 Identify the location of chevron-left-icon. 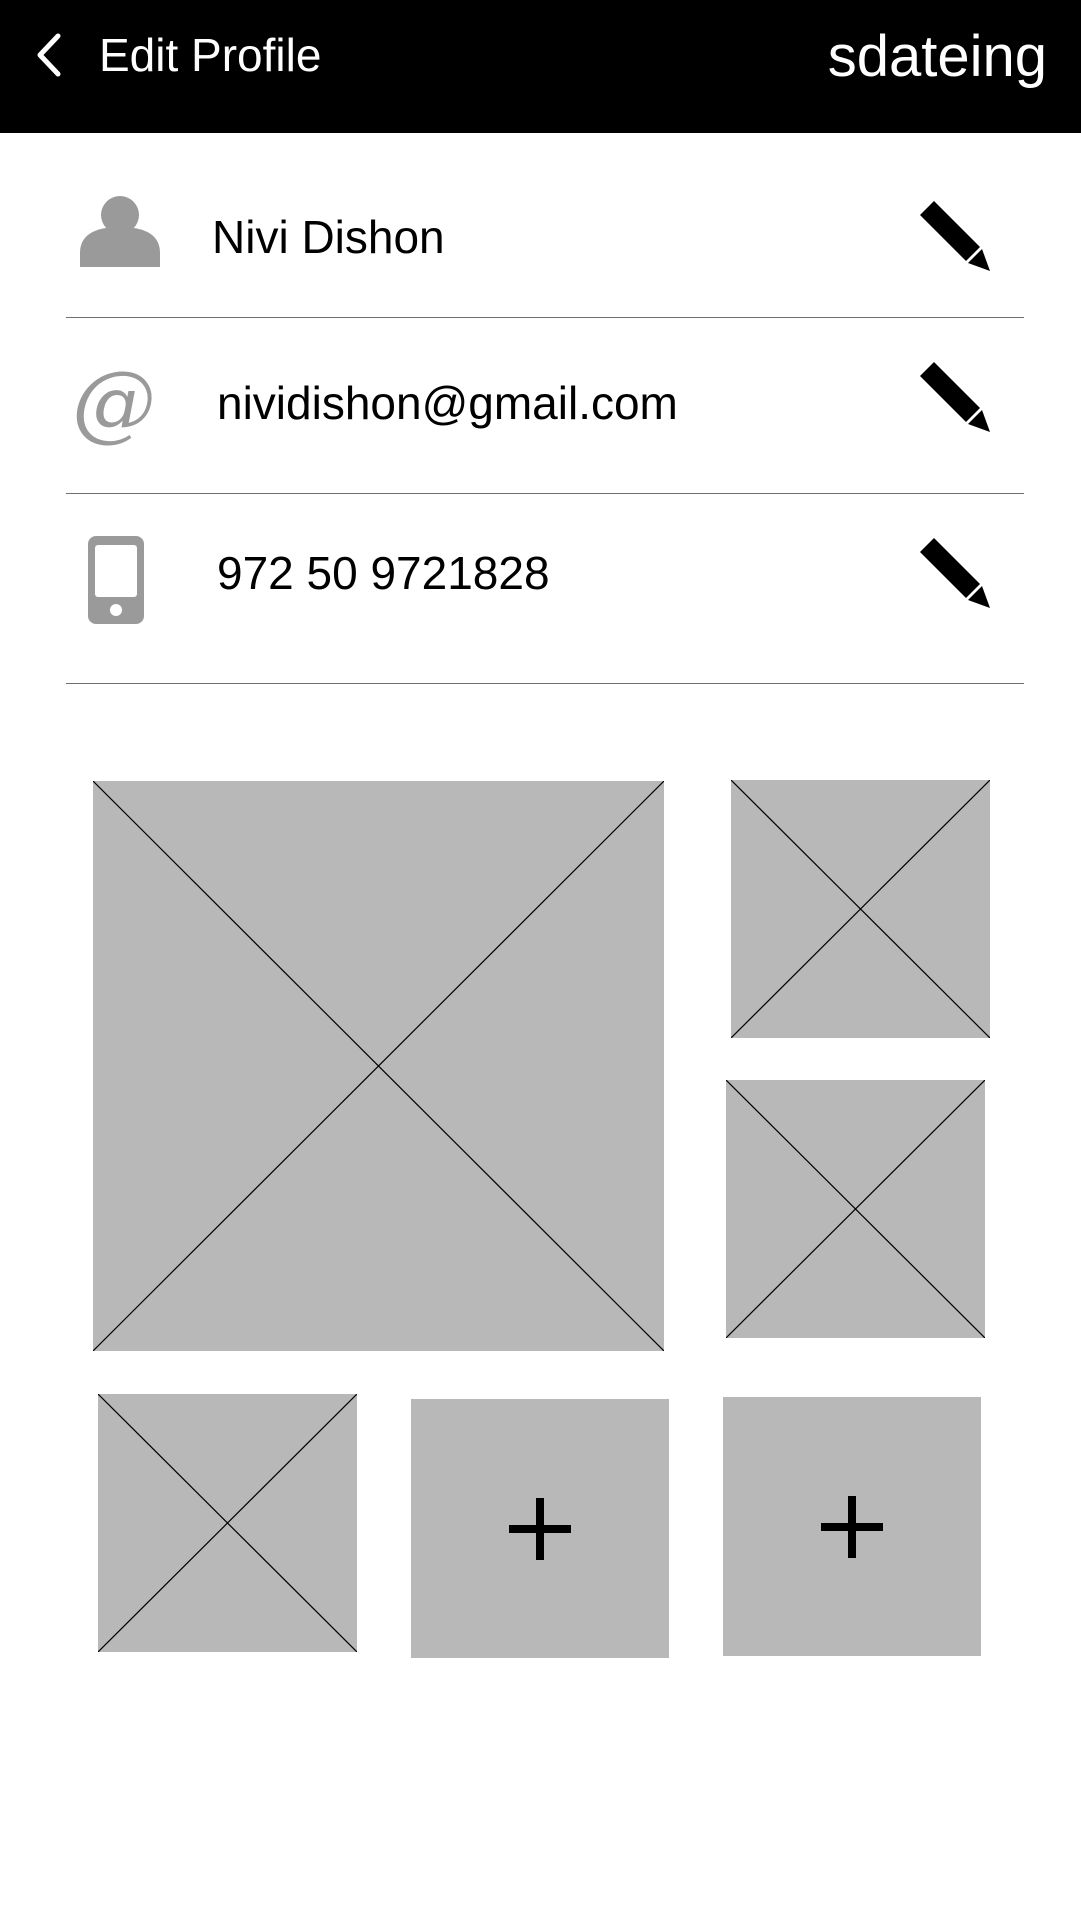
(49, 55).